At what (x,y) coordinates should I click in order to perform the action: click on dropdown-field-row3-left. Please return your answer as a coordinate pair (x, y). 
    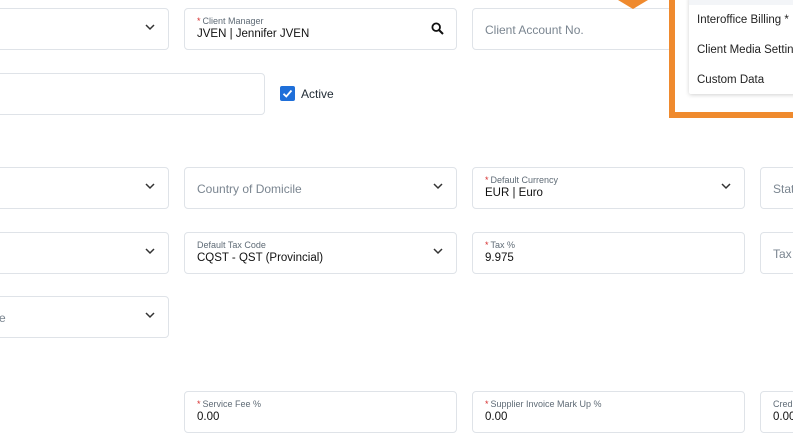
    Looking at the image, I should click on (84, 188).